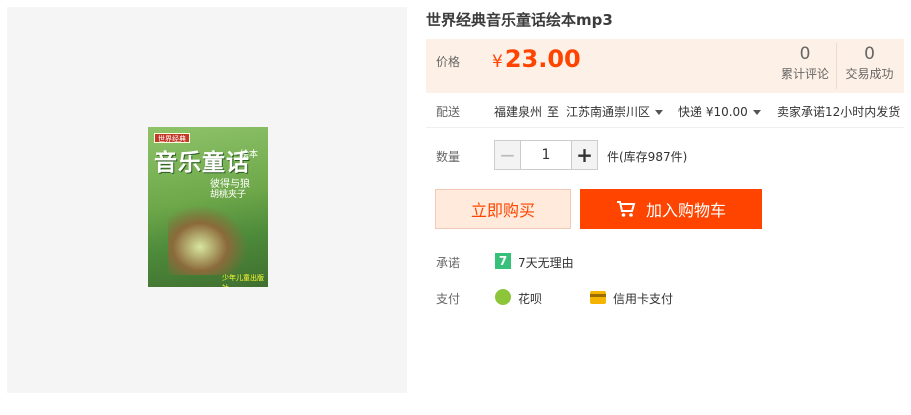 This screenshot has width=911, height=415. I want to click on review-count: 0, so click(805, 54).